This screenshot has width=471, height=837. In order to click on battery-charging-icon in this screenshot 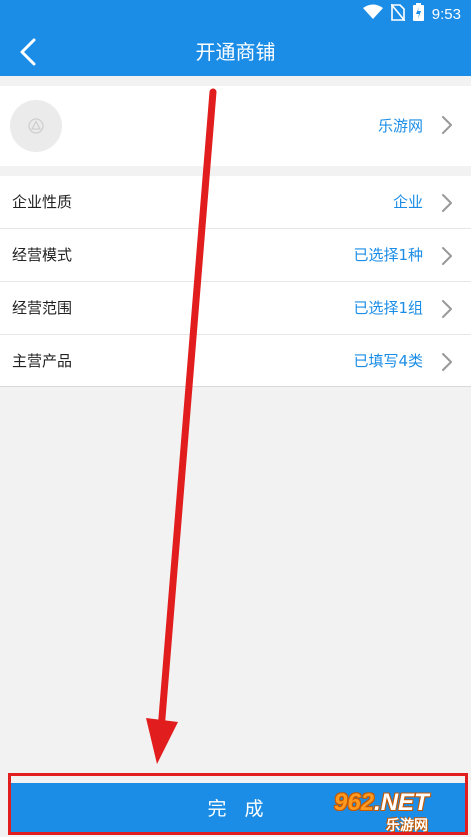, I will do `click(418, 14)`.